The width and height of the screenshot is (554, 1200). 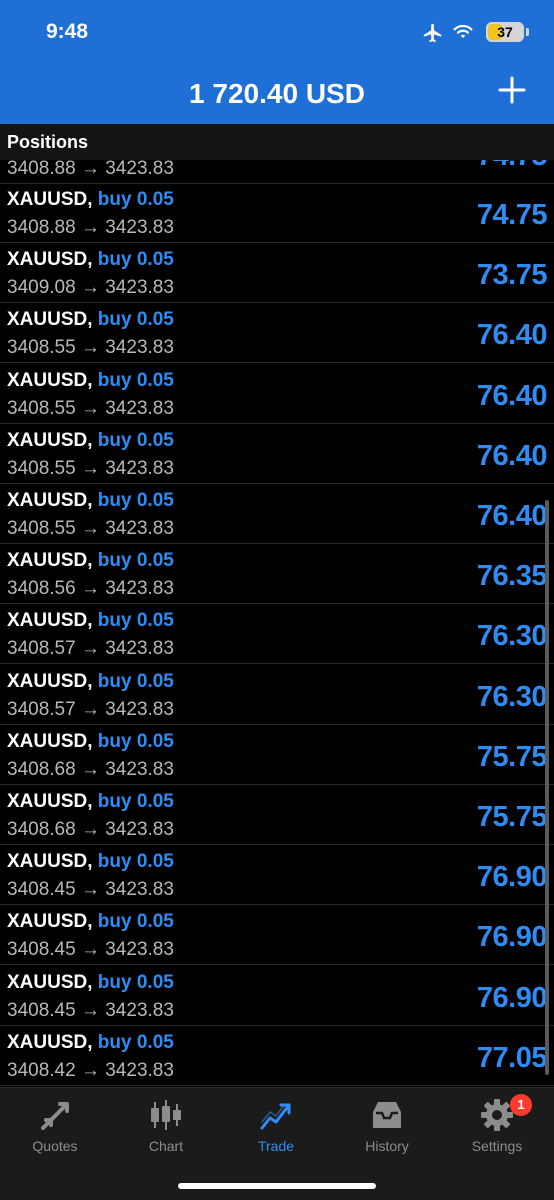 I want to click on position-profit: 74.75, so click(x=512, y=215).